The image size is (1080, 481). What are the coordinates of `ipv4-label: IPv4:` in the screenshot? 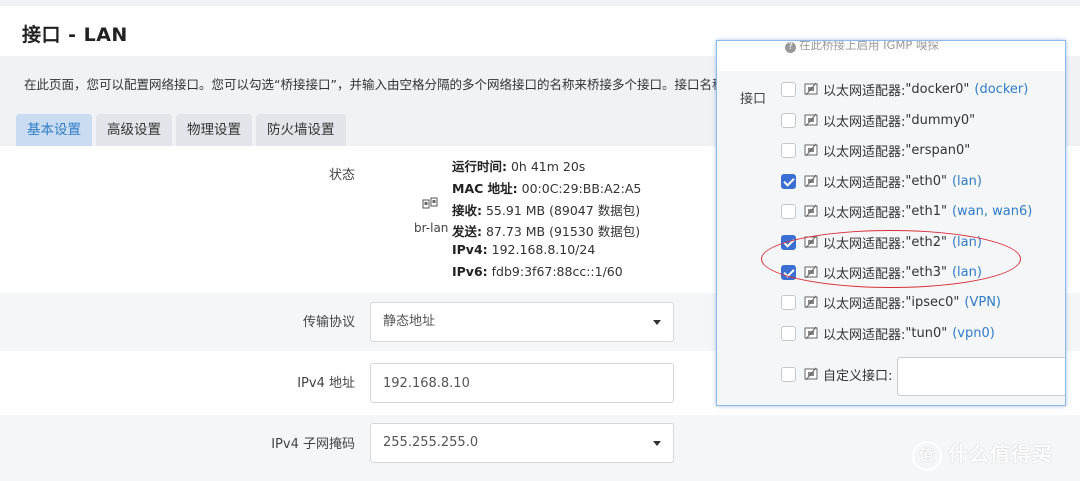 It's located at (470, 249).